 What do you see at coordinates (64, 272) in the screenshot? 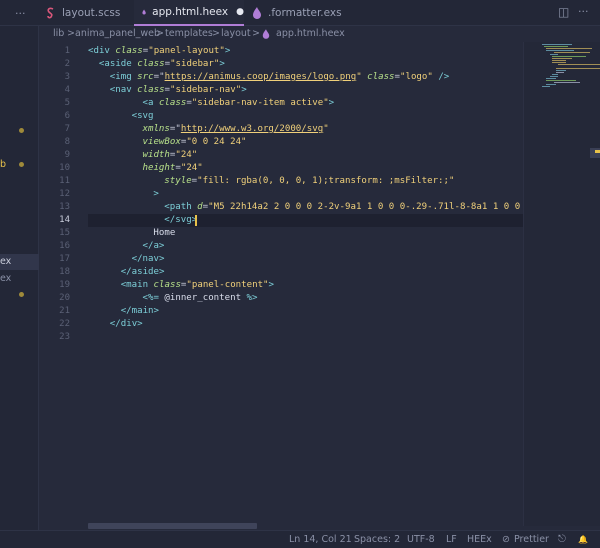
I see `line-number: 18` at bounding box center [64, 272].